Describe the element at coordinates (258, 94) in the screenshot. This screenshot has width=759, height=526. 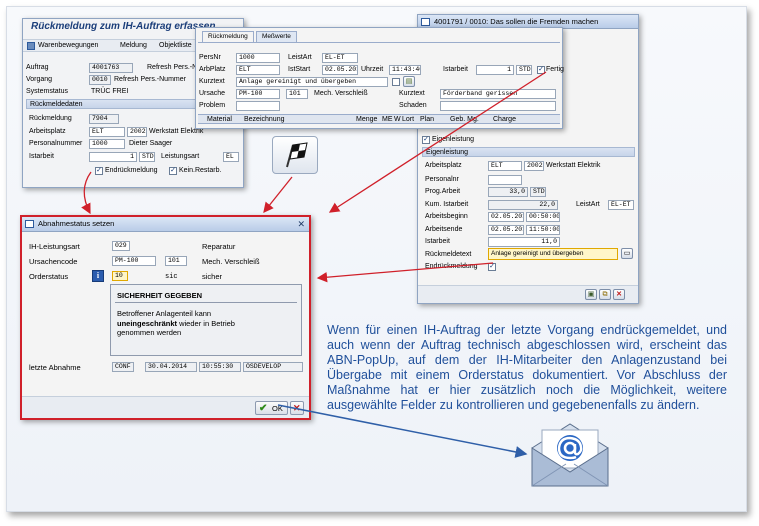
I see `ursache-field: PM-100` at that location.